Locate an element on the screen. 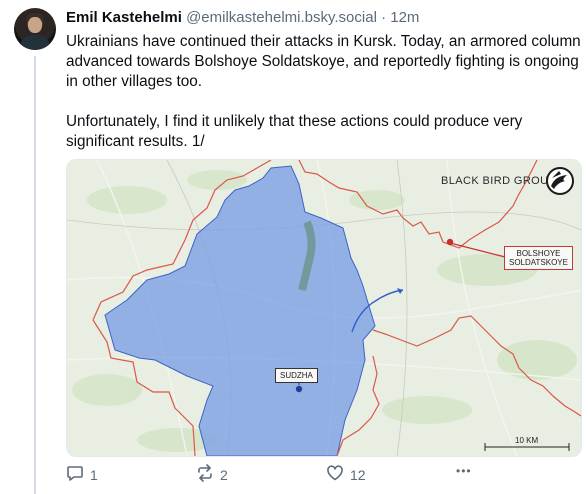 This screenshot has height=494, width=588. reply-count: 1 is located at coordinates (94, 474).